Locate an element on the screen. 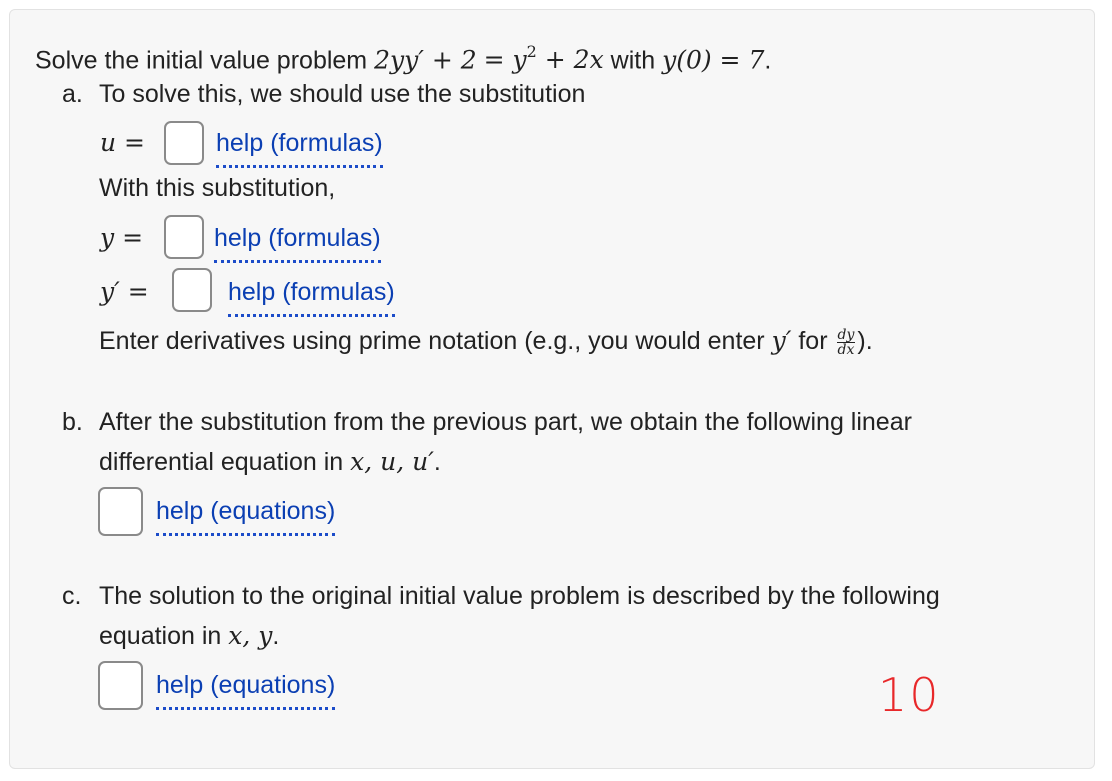  equation-rhs: = y2 + 2x is located at coordinates (543, 58).